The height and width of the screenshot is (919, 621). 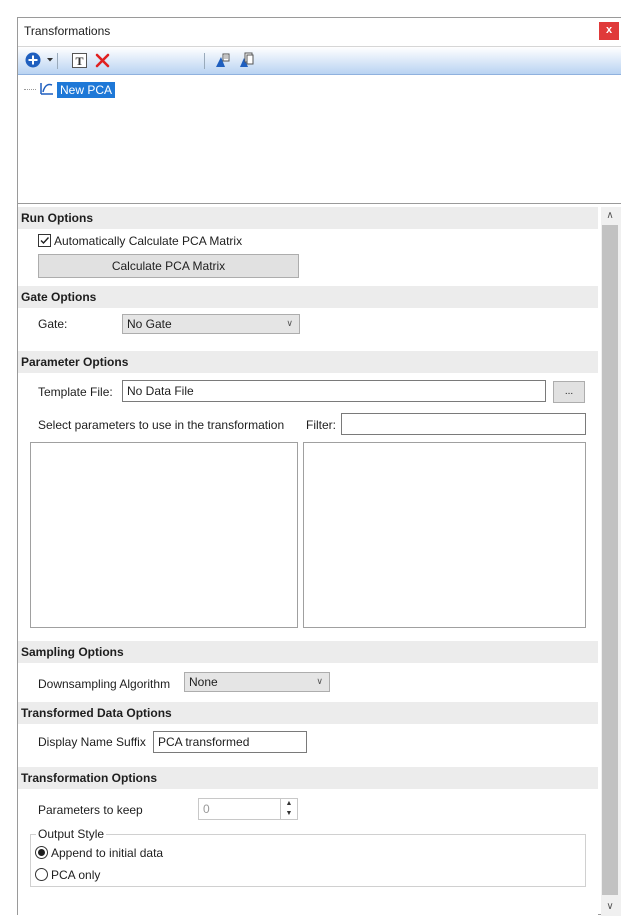 I want to click on output-style-group, so click(x=308, y=860).